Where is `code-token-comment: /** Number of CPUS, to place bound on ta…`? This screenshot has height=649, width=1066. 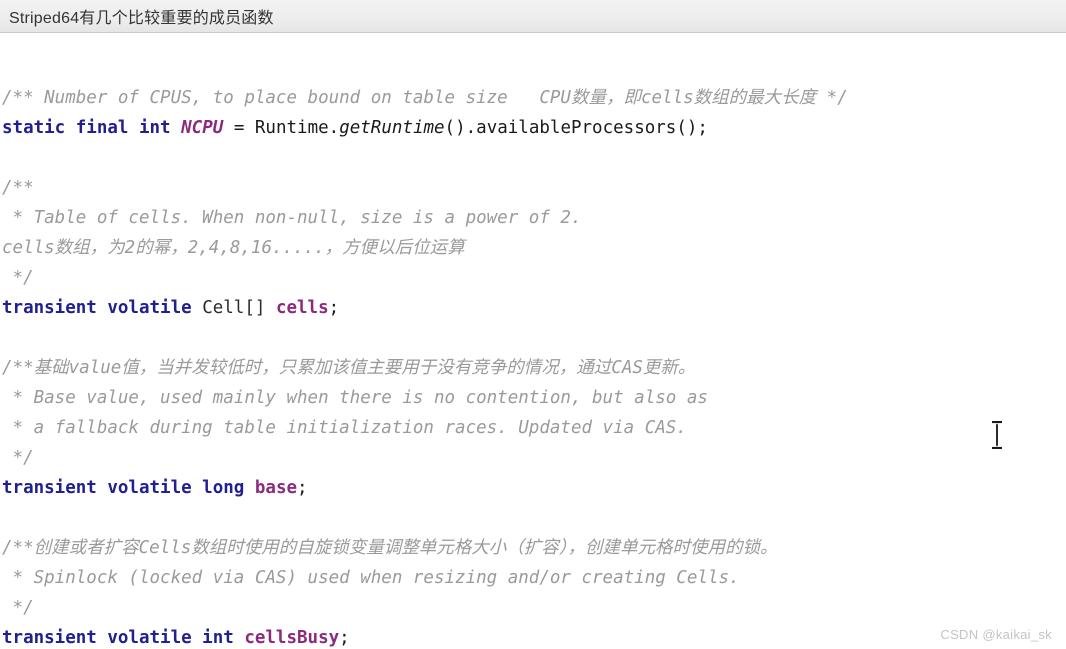
code-token-comment: /** Number of CPUS, to place bound on ta… is located at coordinates (425, 98).